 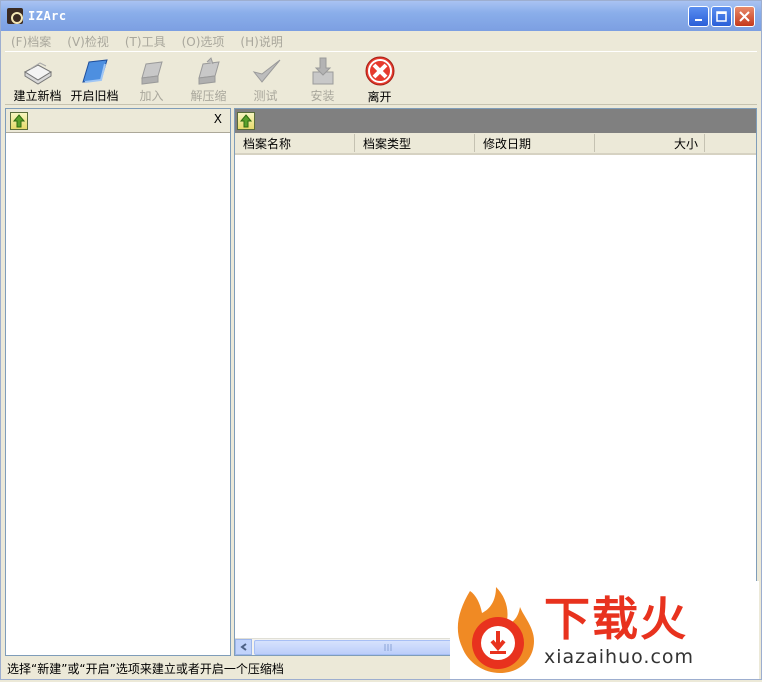 What do you see at coordinates (94, 96) in the screenshot?
I see `open-archive-label: 开启旧档` at bounding box center [94, 96].